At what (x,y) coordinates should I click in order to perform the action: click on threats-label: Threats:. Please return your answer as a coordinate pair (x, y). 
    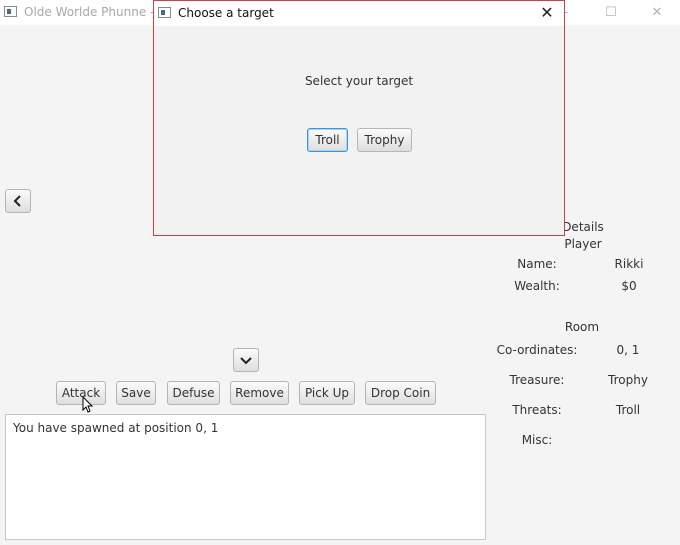
    Looking at the image, I should click on (537, 410).